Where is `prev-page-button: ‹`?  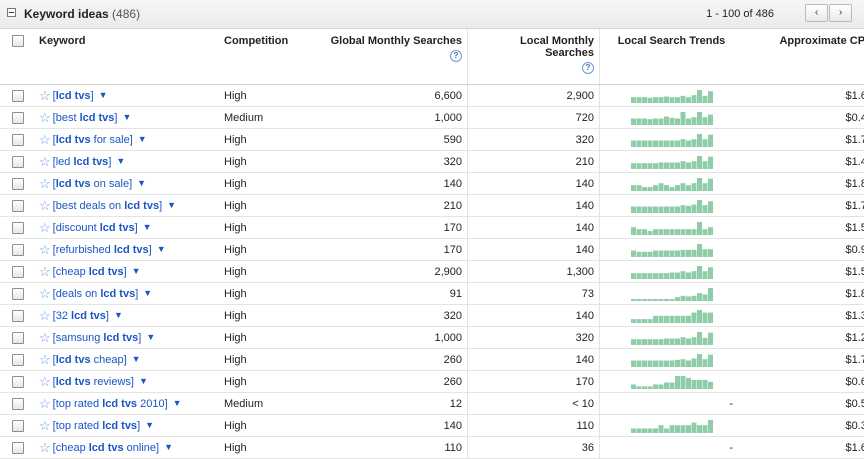 prev-page-button: ‹ is located at coordinates (816, 13).